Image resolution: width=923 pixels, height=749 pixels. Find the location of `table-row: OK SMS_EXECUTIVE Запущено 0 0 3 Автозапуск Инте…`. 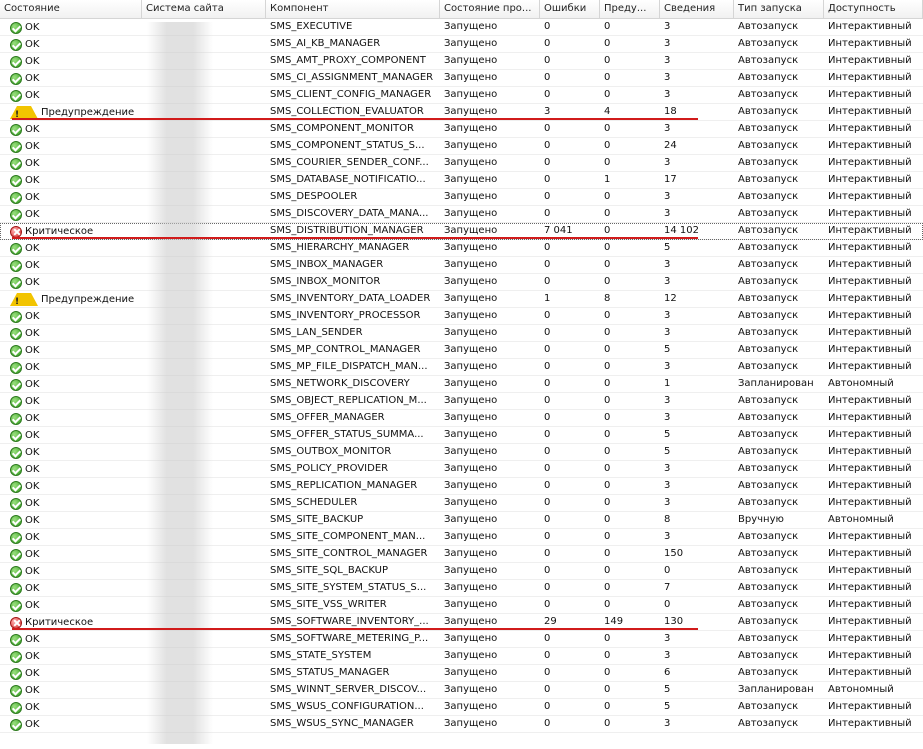

table-row: OK SMS_EXECUTIVE Запущено 0 0 3 Автозапуск Инте… is located at coordinates (461, 27).